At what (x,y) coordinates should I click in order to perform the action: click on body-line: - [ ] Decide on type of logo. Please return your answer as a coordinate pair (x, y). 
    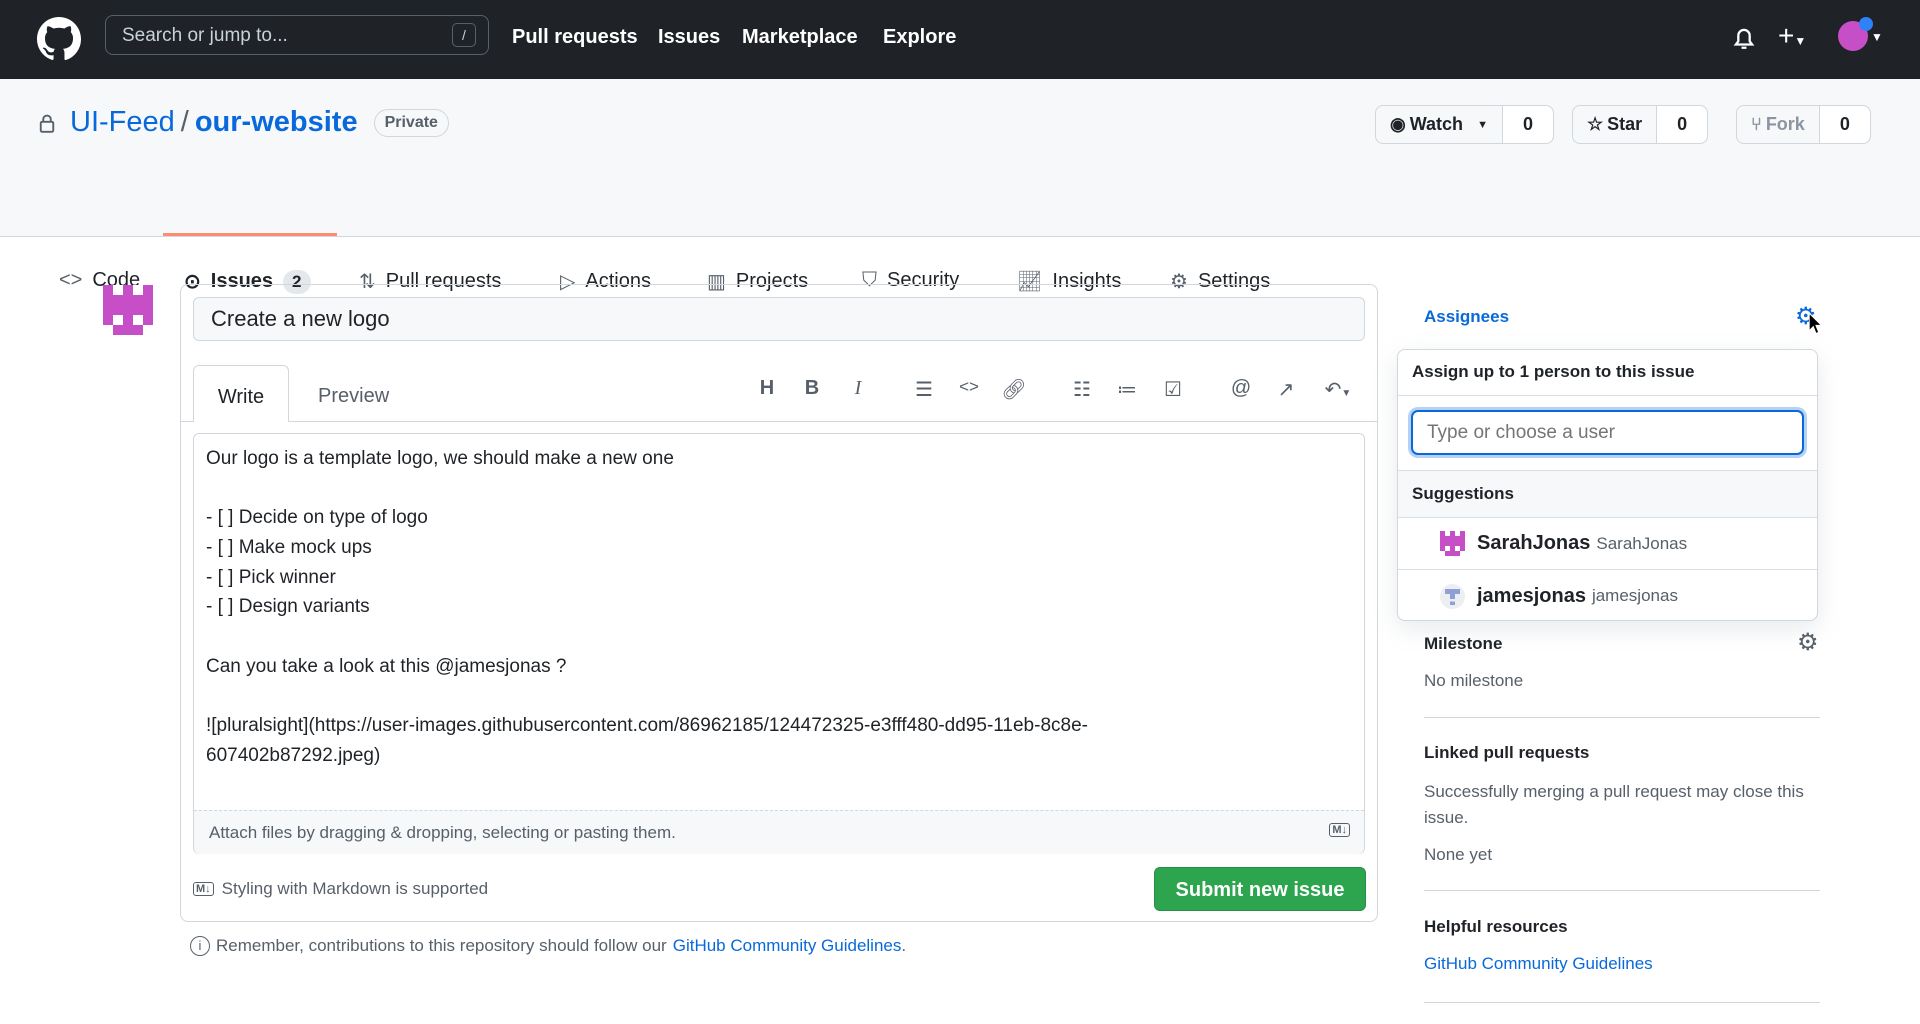
    Looking at the image, I should click on (317, 518).